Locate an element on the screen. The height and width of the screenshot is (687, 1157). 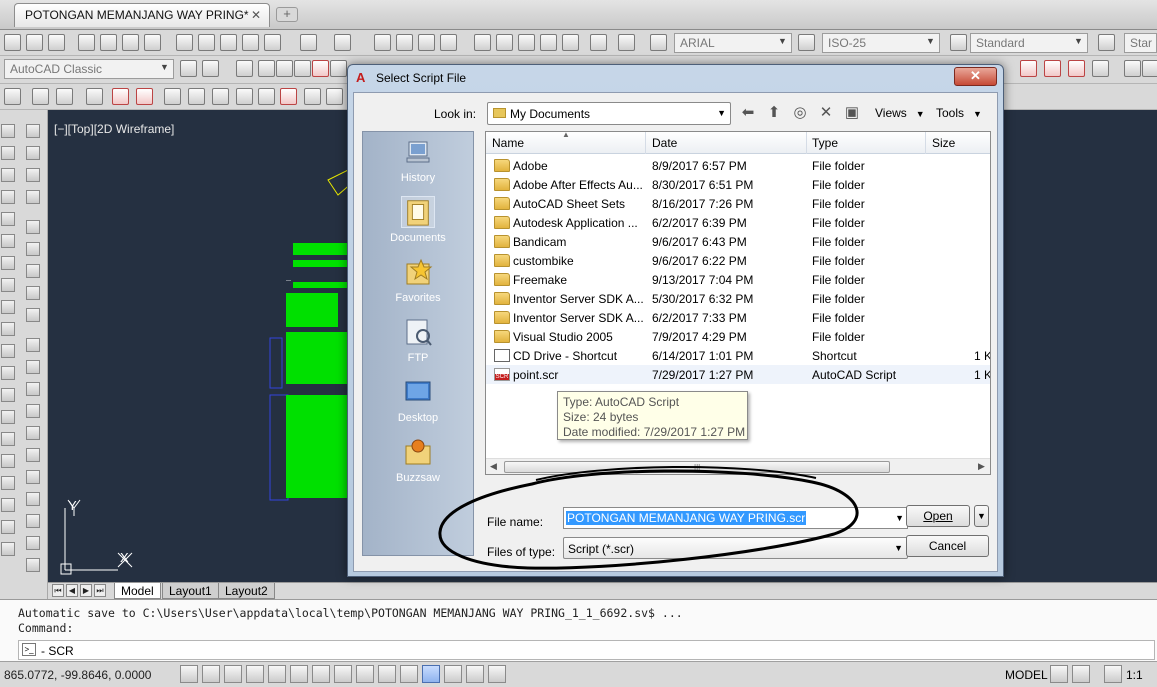
command-input: >_ - SCR is located at coordinates (586, 650).